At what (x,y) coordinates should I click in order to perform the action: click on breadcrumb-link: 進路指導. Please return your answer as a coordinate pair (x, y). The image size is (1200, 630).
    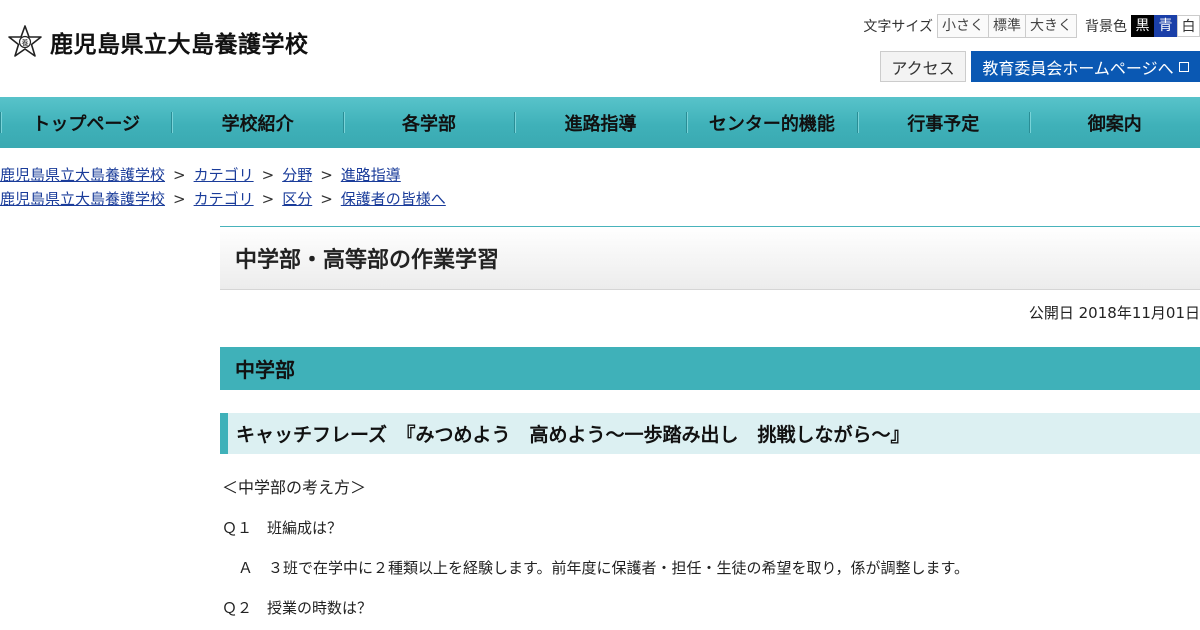
    Looking at the image, I should click on (371, 175).